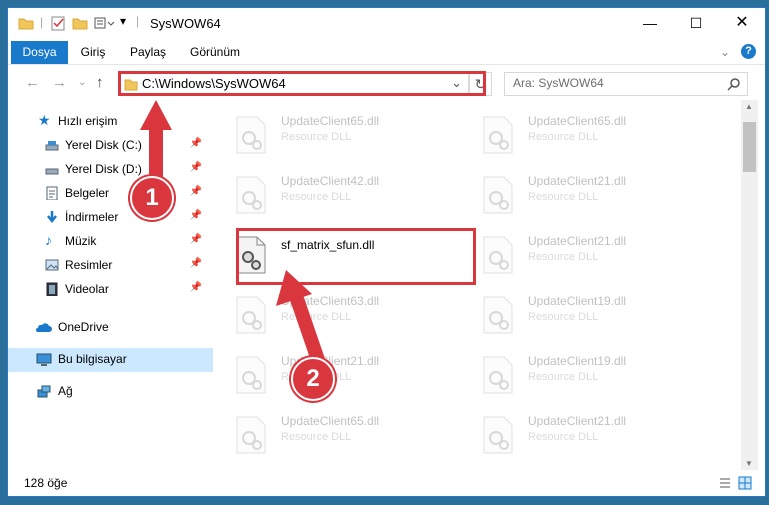  I want to click on arrow-2-shaft, so click(307, 328).